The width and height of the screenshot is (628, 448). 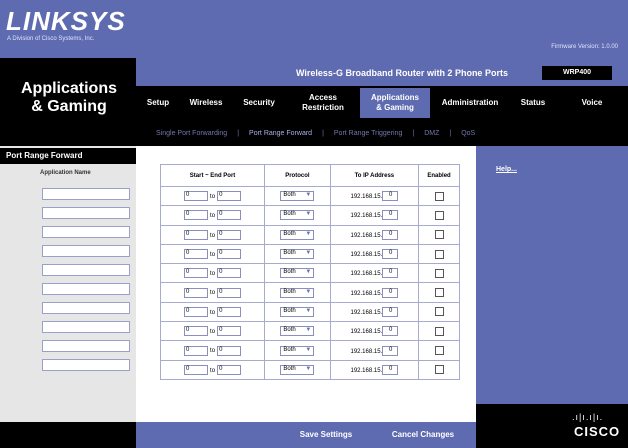 I want to click on tab-security: Security, so click(x=259, y=103).